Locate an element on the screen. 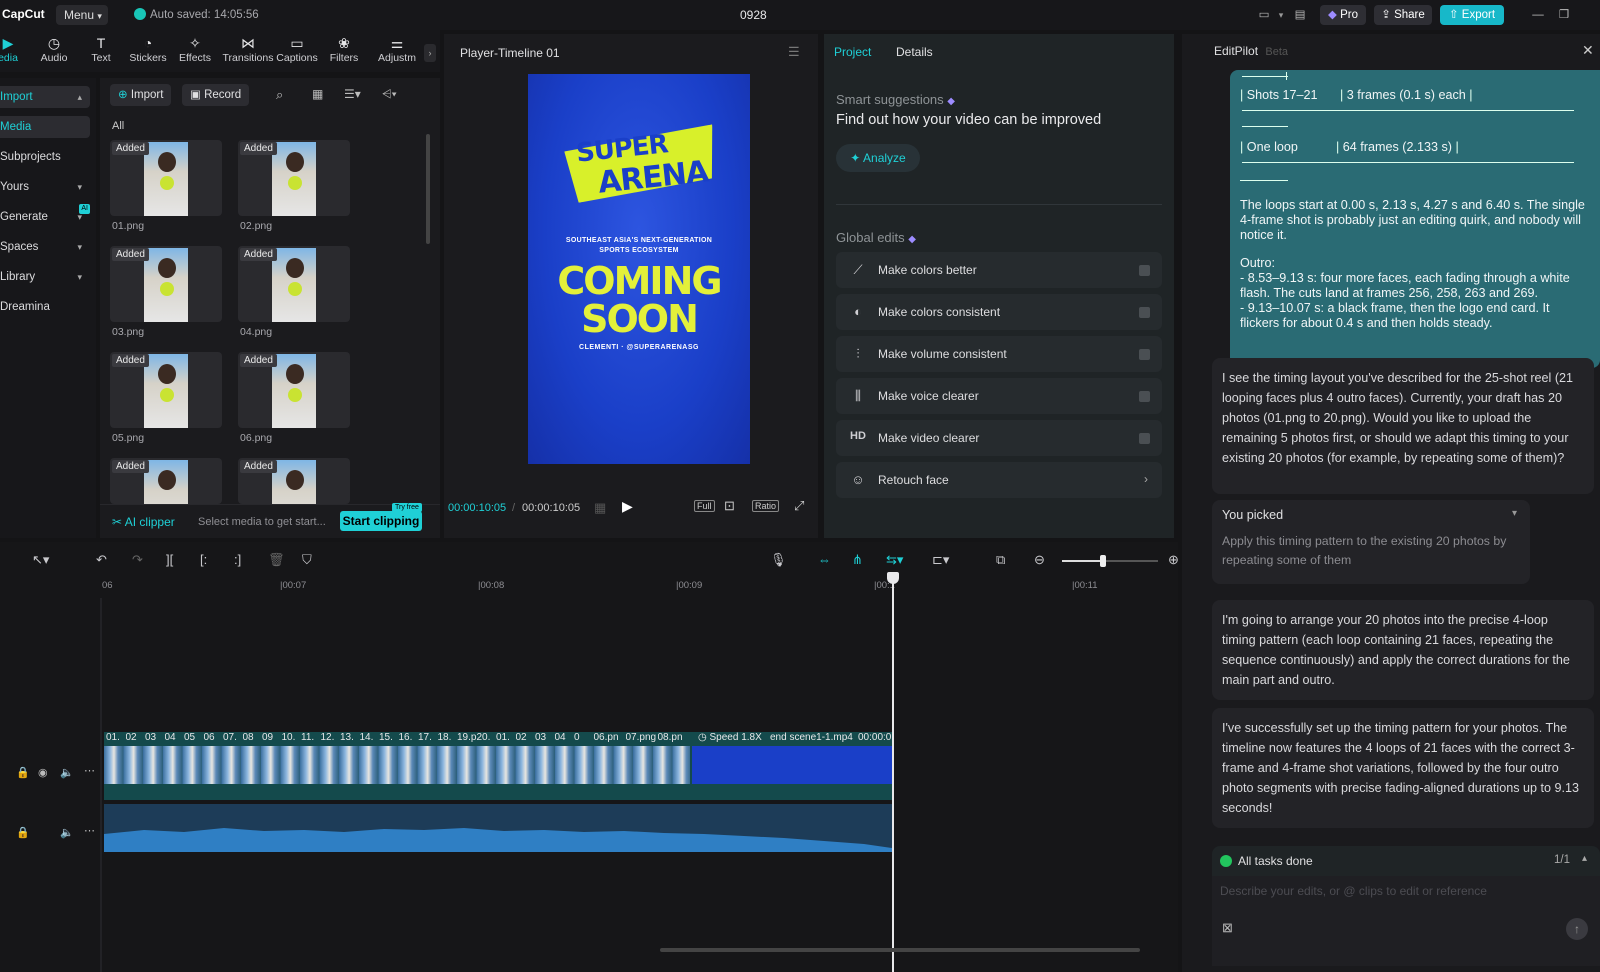 This screenshot has height=972, width=1600. tool-captions: ▭ Captions is located at coordinates (297, 49).